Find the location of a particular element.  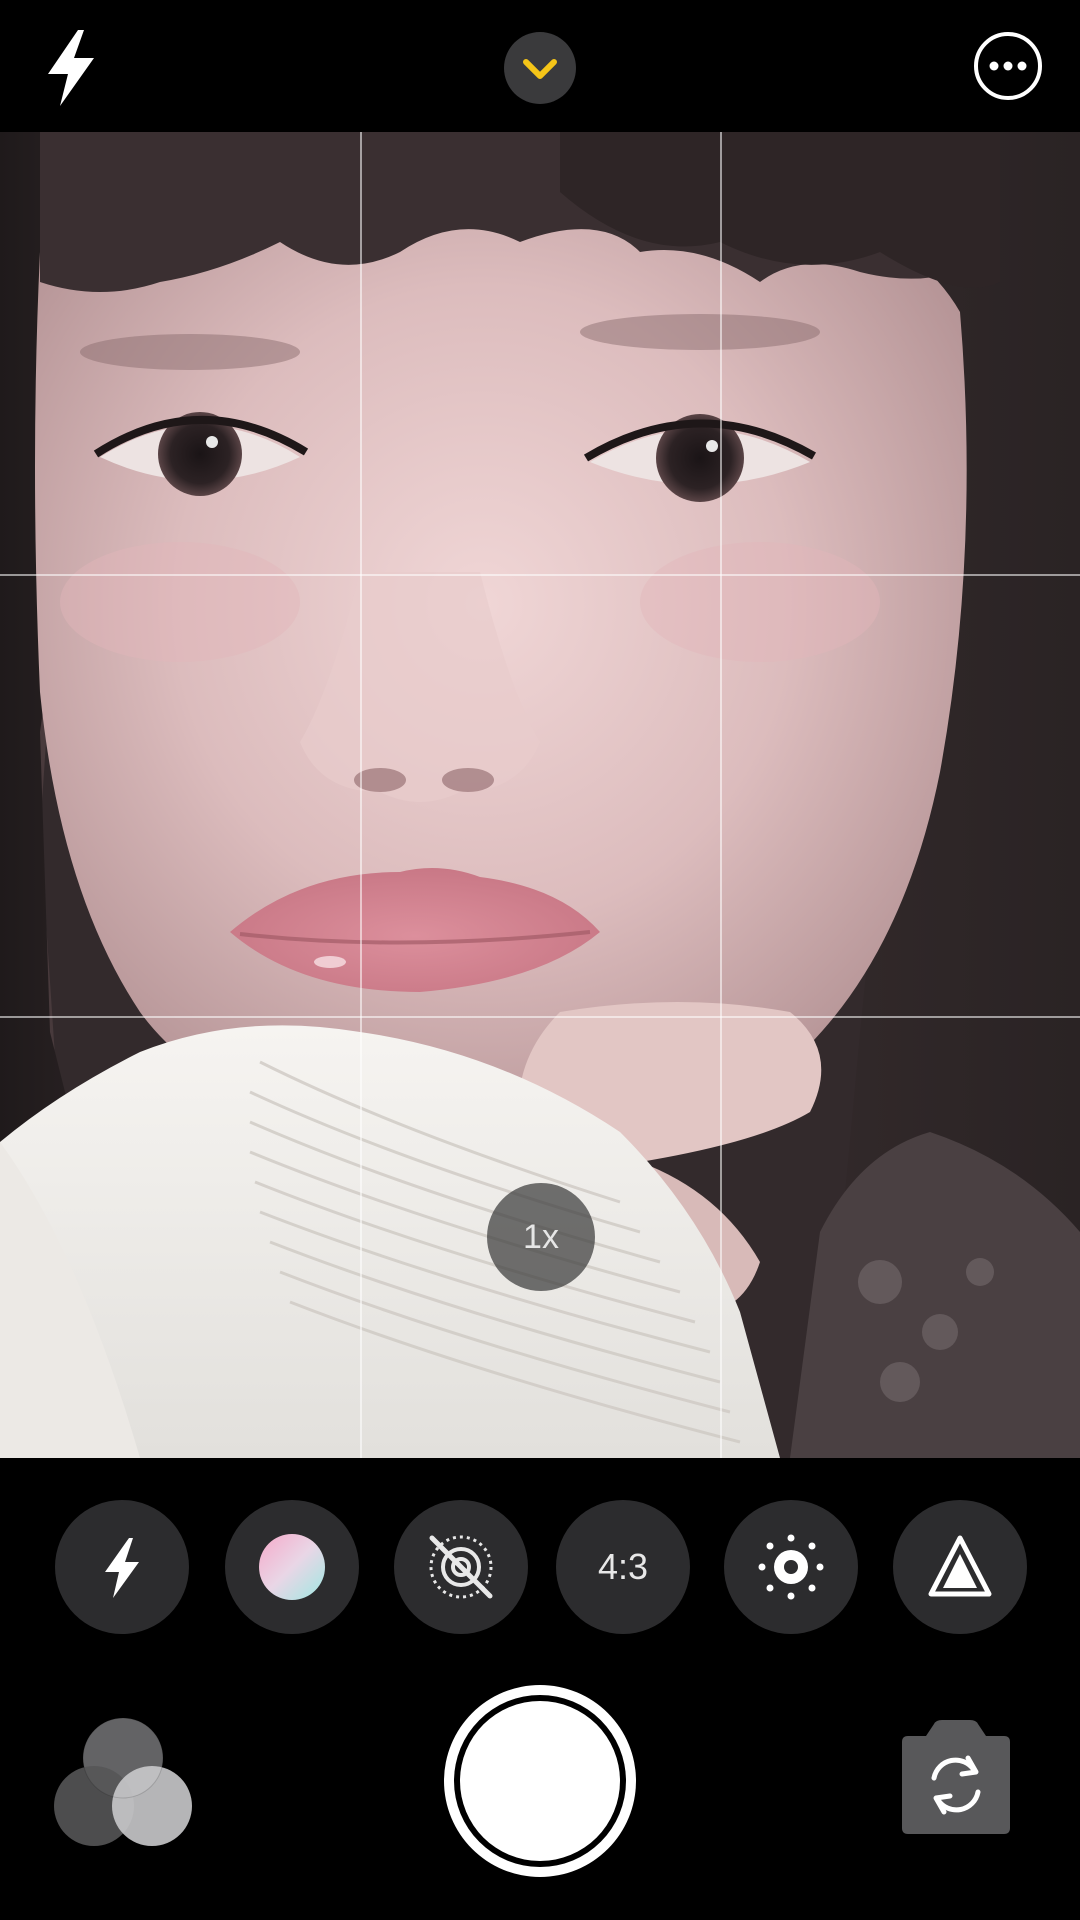

filters-button is located at coordinates (126, 1783).